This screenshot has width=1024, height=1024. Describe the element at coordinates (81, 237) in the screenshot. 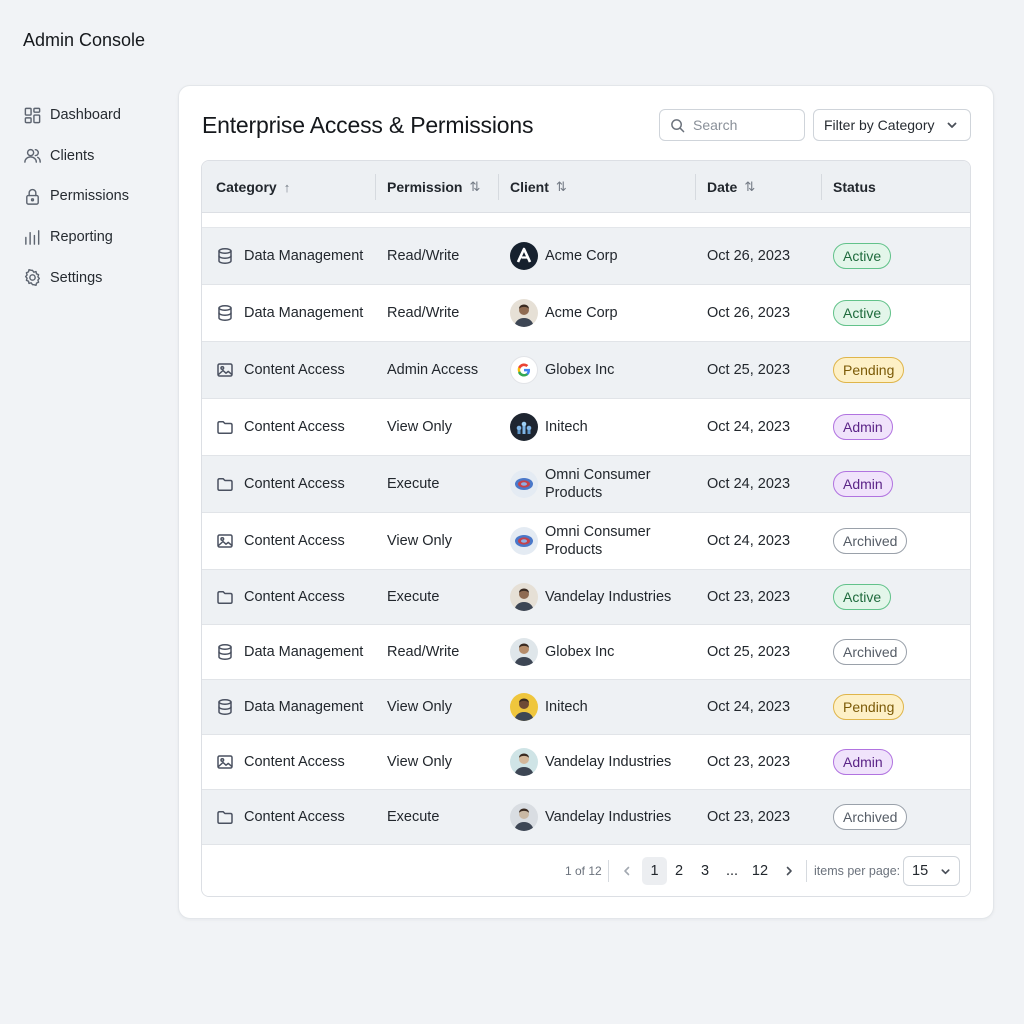

I see `sidebar-item-label: Reporting` at that location.